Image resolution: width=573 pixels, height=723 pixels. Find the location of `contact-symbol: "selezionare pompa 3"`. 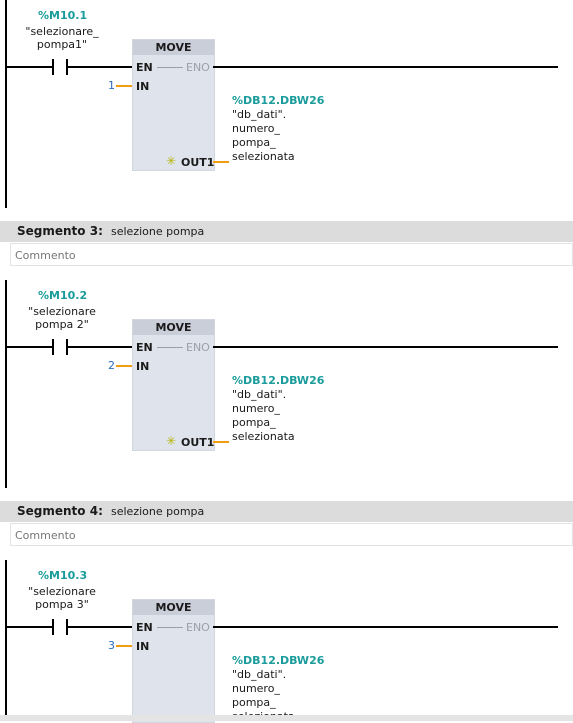

contact-symbol: "selezionare pompa 3" is located at coordinates (62, 598).